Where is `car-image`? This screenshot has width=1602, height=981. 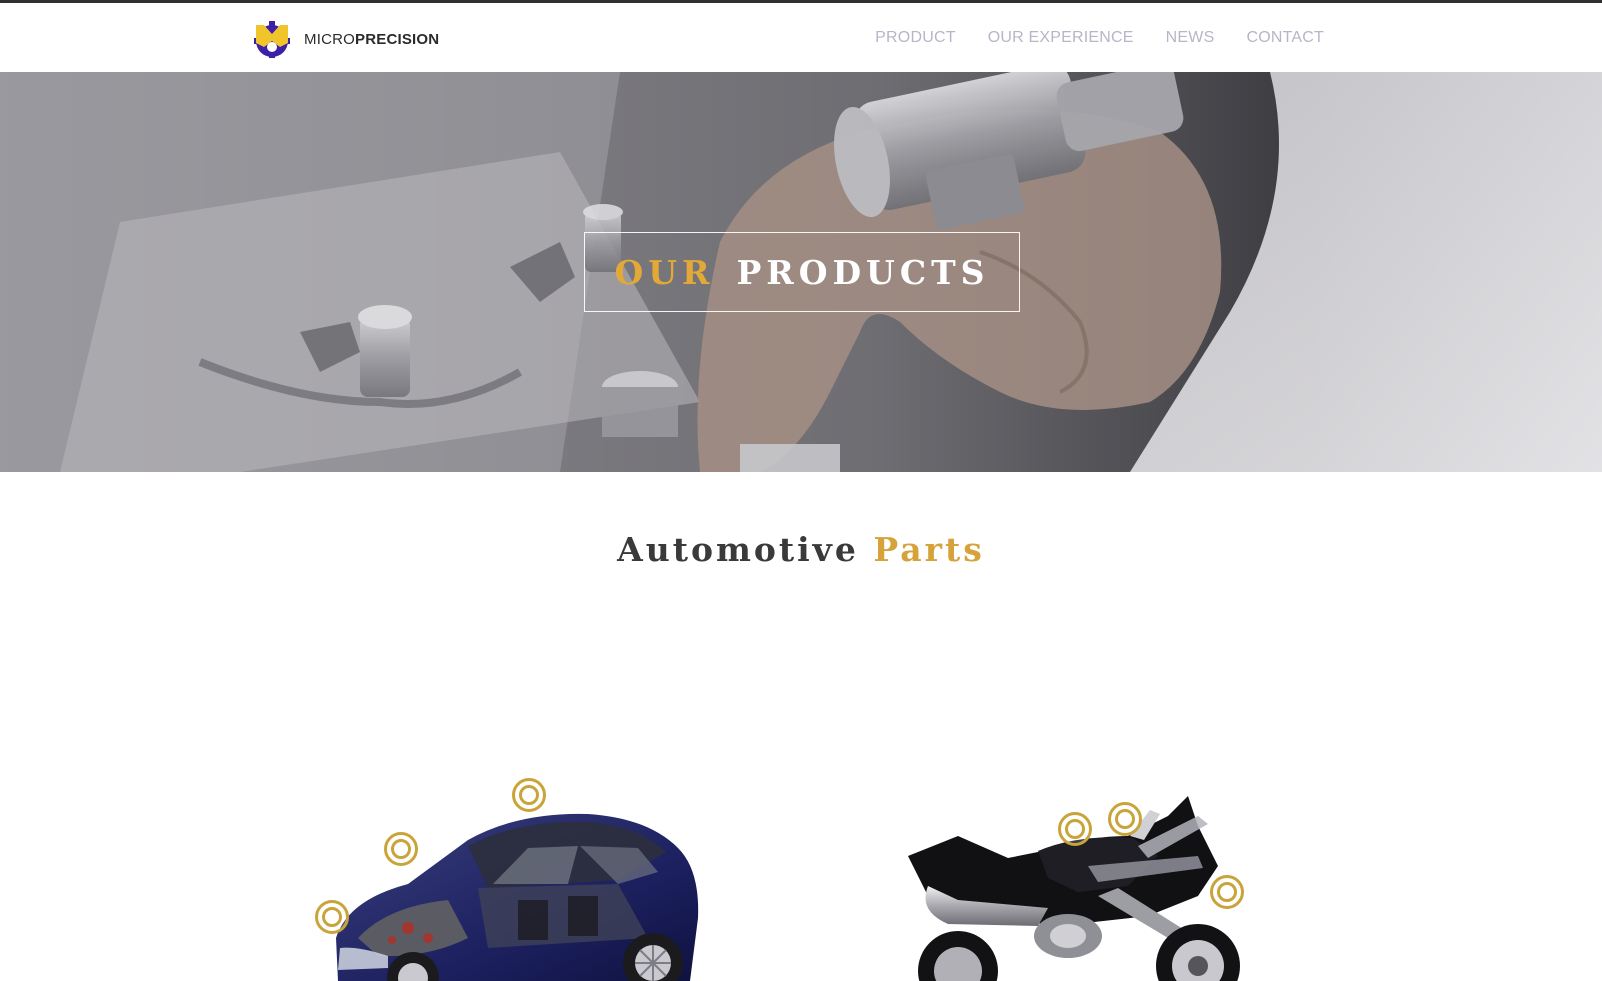 car-image is located at coordinates (516, 879).